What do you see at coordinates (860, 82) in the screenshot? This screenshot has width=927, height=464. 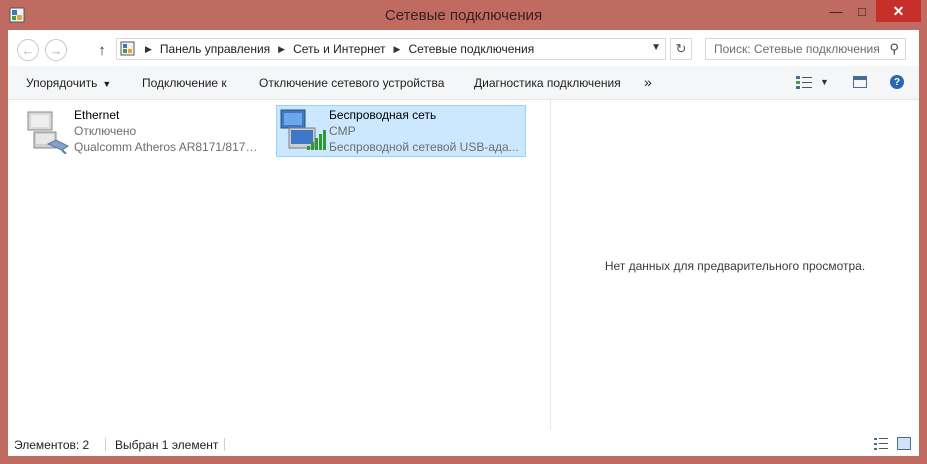 I see `preview-pane-icon` at bounding box center [860, 82].